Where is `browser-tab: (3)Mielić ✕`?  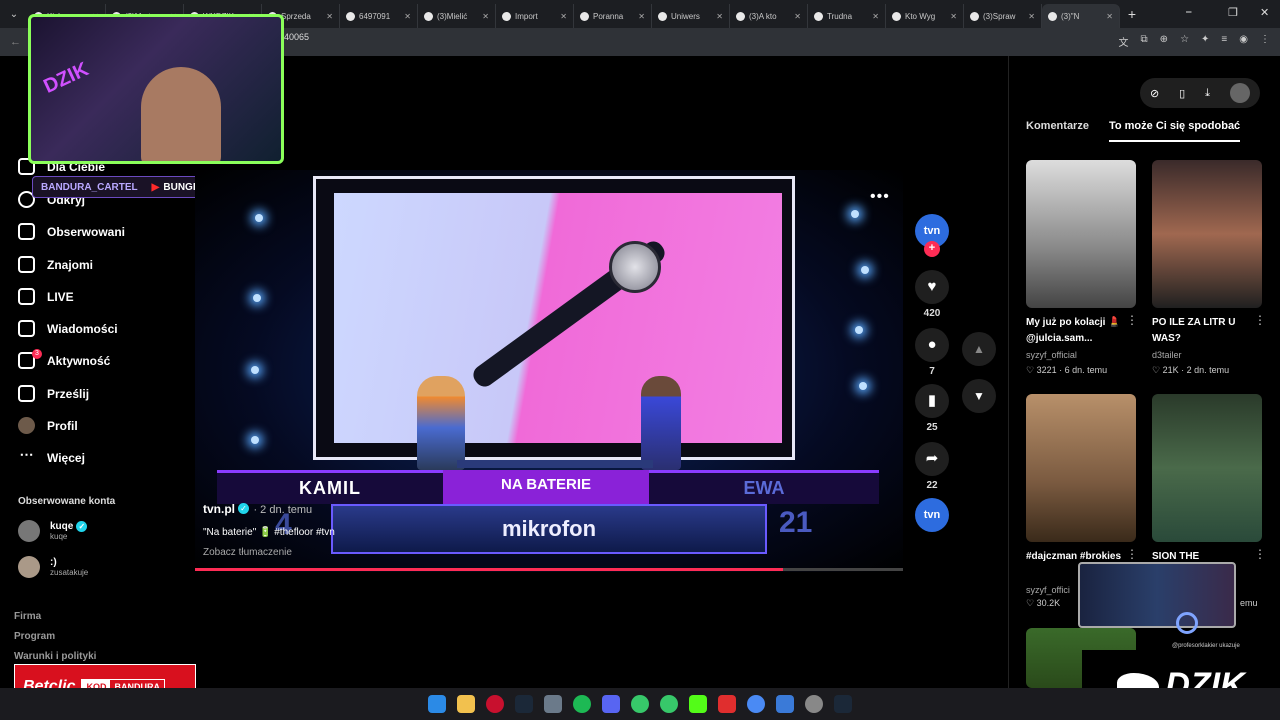
browser-tab: (3)Mielić ✕ is located at coordinates (457, 16).